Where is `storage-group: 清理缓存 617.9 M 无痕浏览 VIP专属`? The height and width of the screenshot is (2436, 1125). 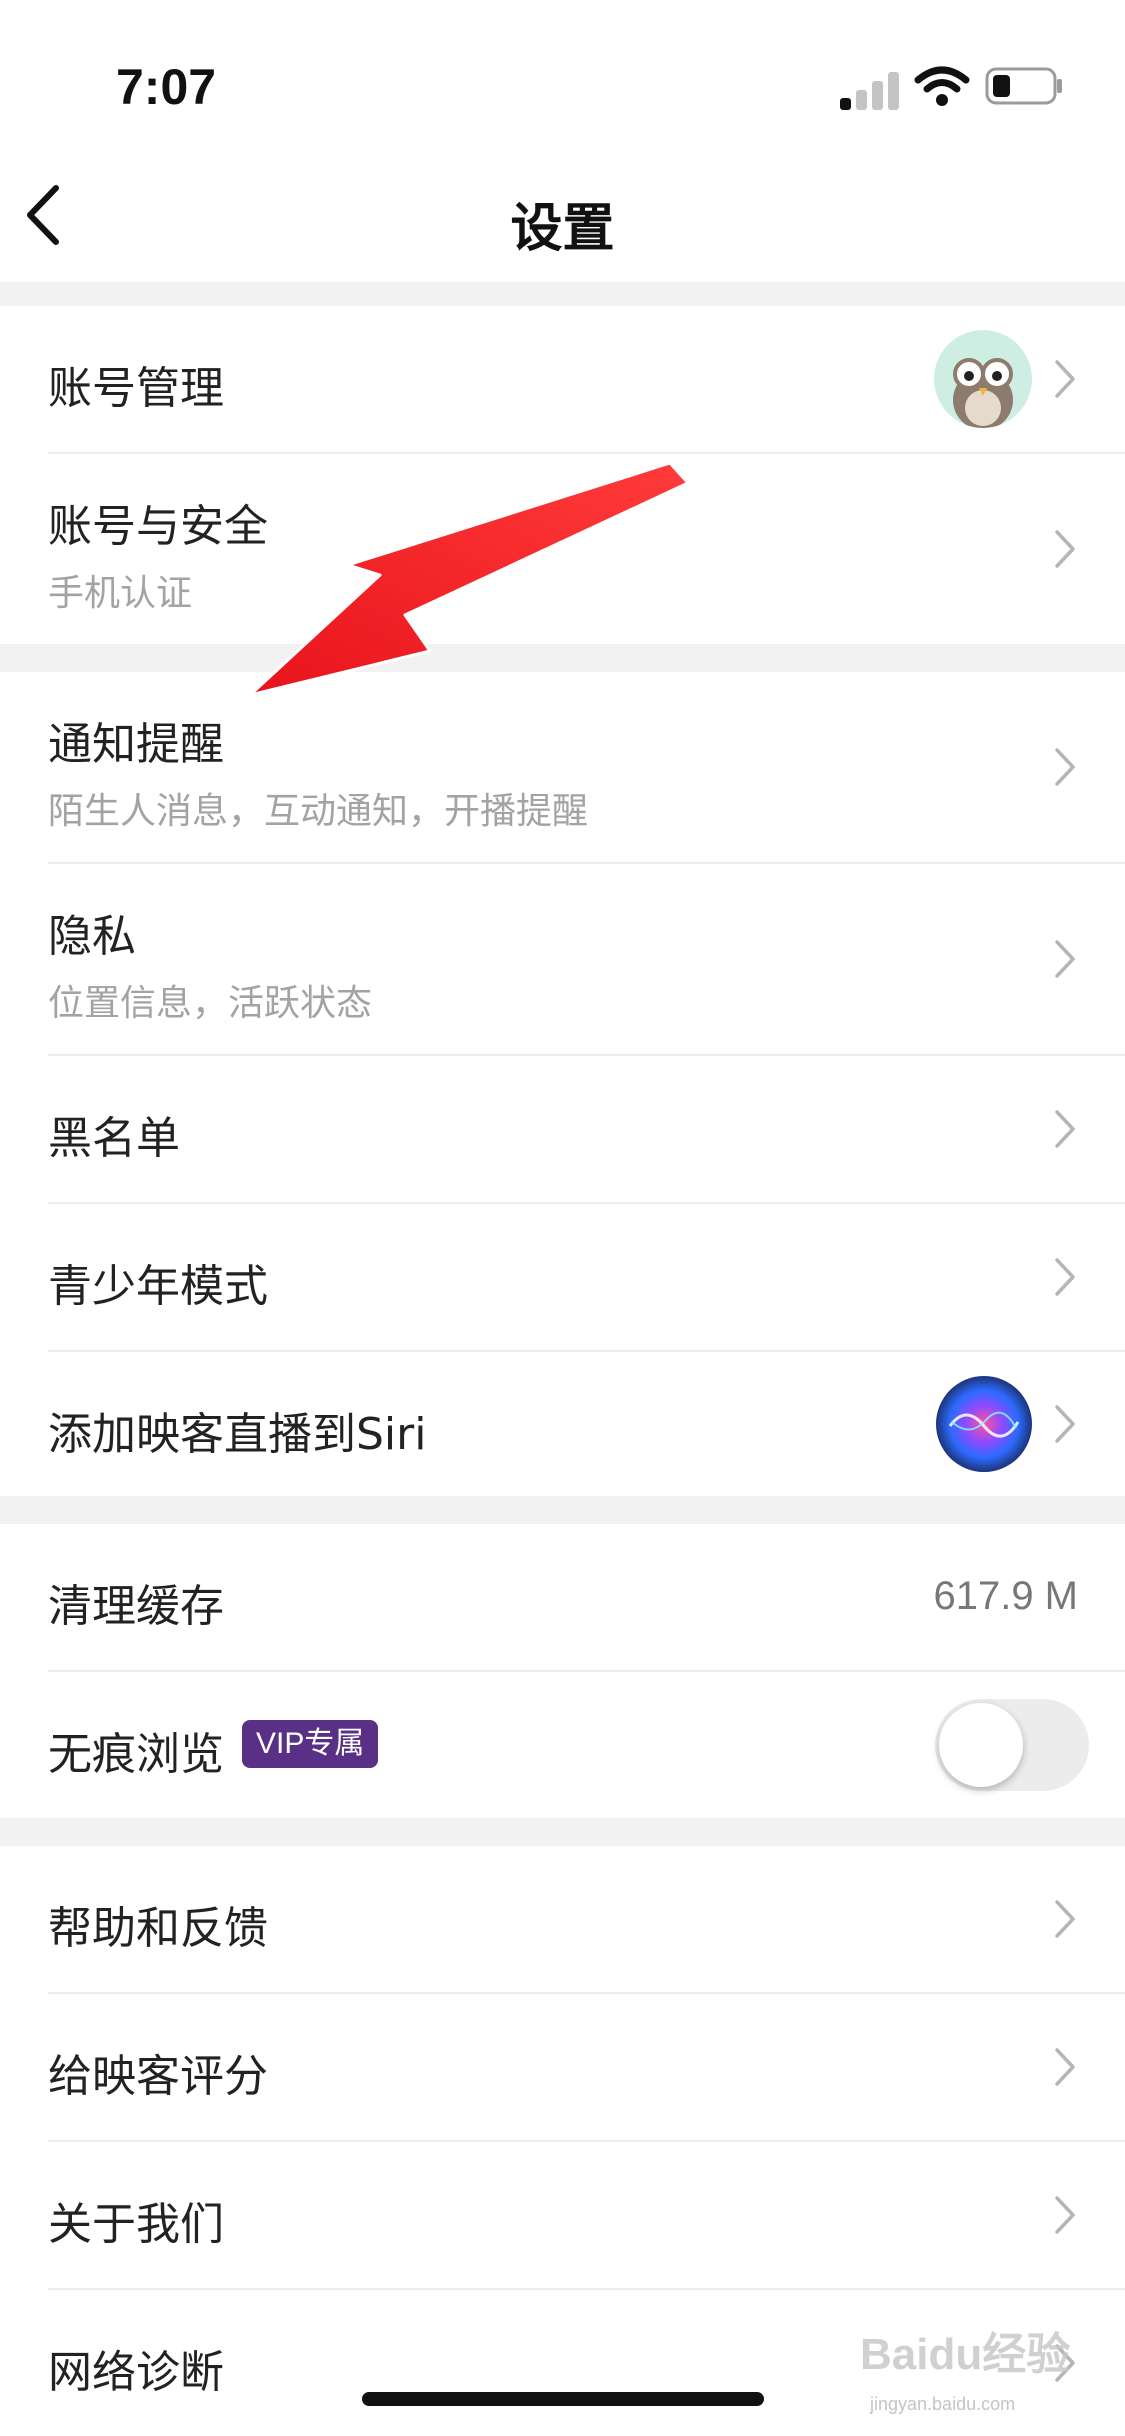
storage-group: 清理缓存 617.9 M 无痕浏览 VIP专属 is located at coordinates (562, 1671).